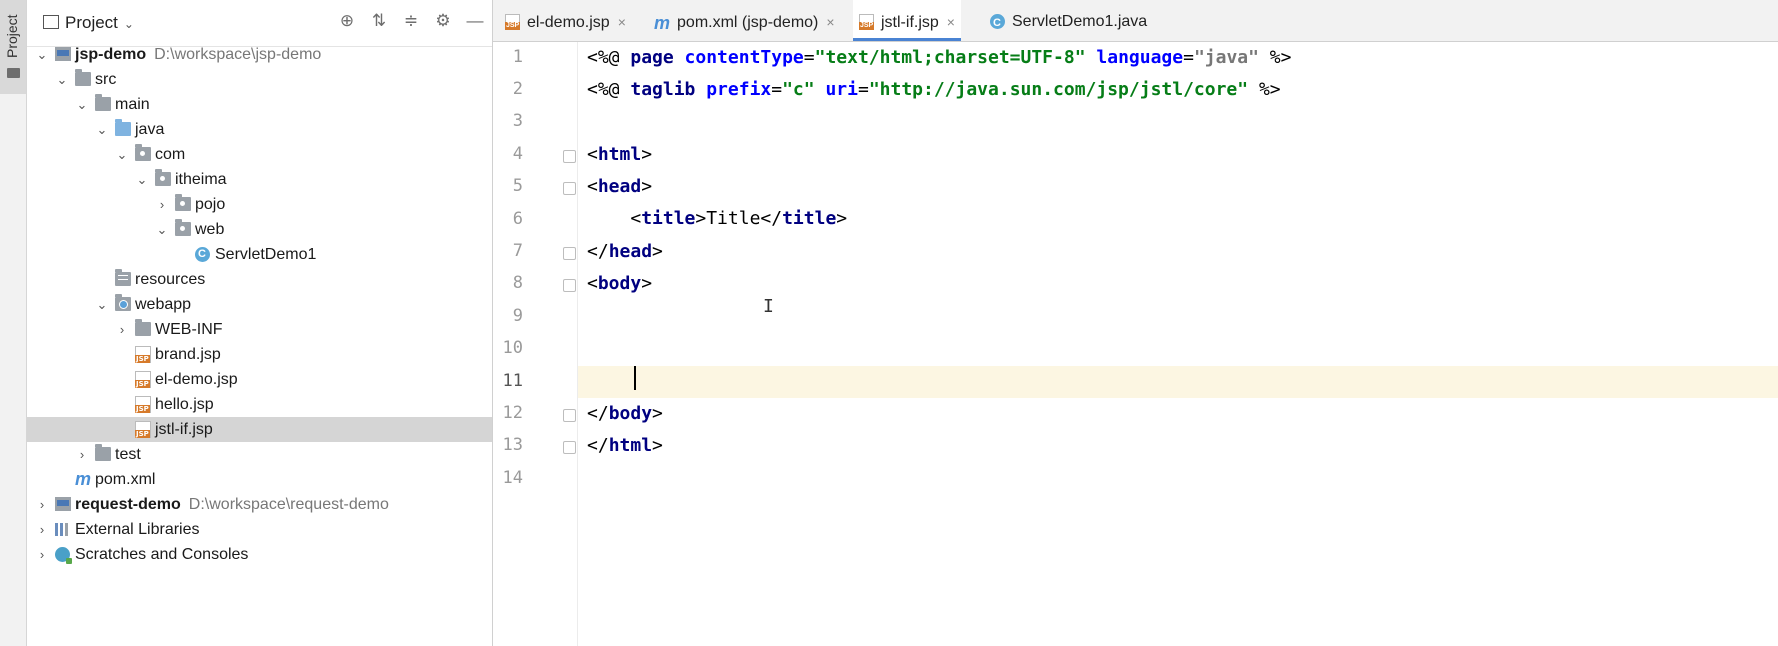  I want to click on tree-item-main: ⌄ main, so click(259, 104).